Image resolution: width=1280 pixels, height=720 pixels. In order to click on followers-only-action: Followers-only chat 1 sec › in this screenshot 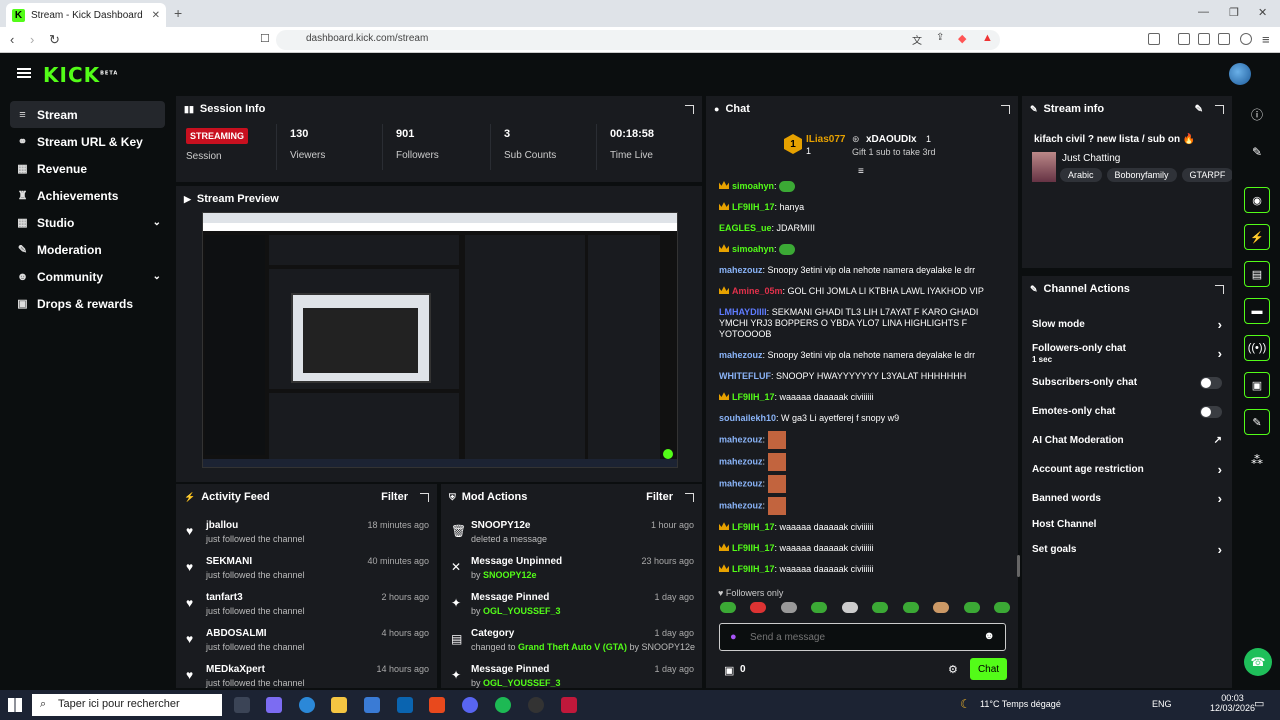, I will do `click(1127, 353)`.